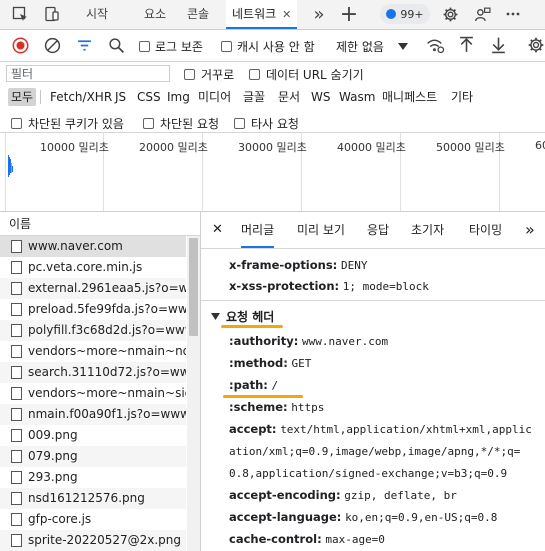  What do you see at coordinates (116, 45) in the screenshot?
I see `search-icon` at bounding box center [116, 45].